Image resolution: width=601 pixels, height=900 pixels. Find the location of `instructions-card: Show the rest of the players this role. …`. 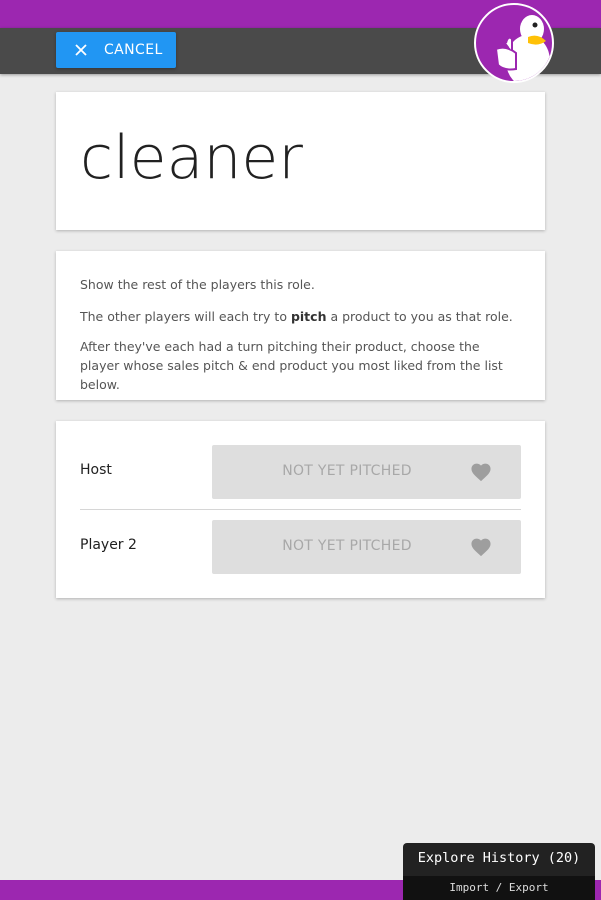

instructions-card: Show the rest of the players this role. … is located at coordinates (300, 325).